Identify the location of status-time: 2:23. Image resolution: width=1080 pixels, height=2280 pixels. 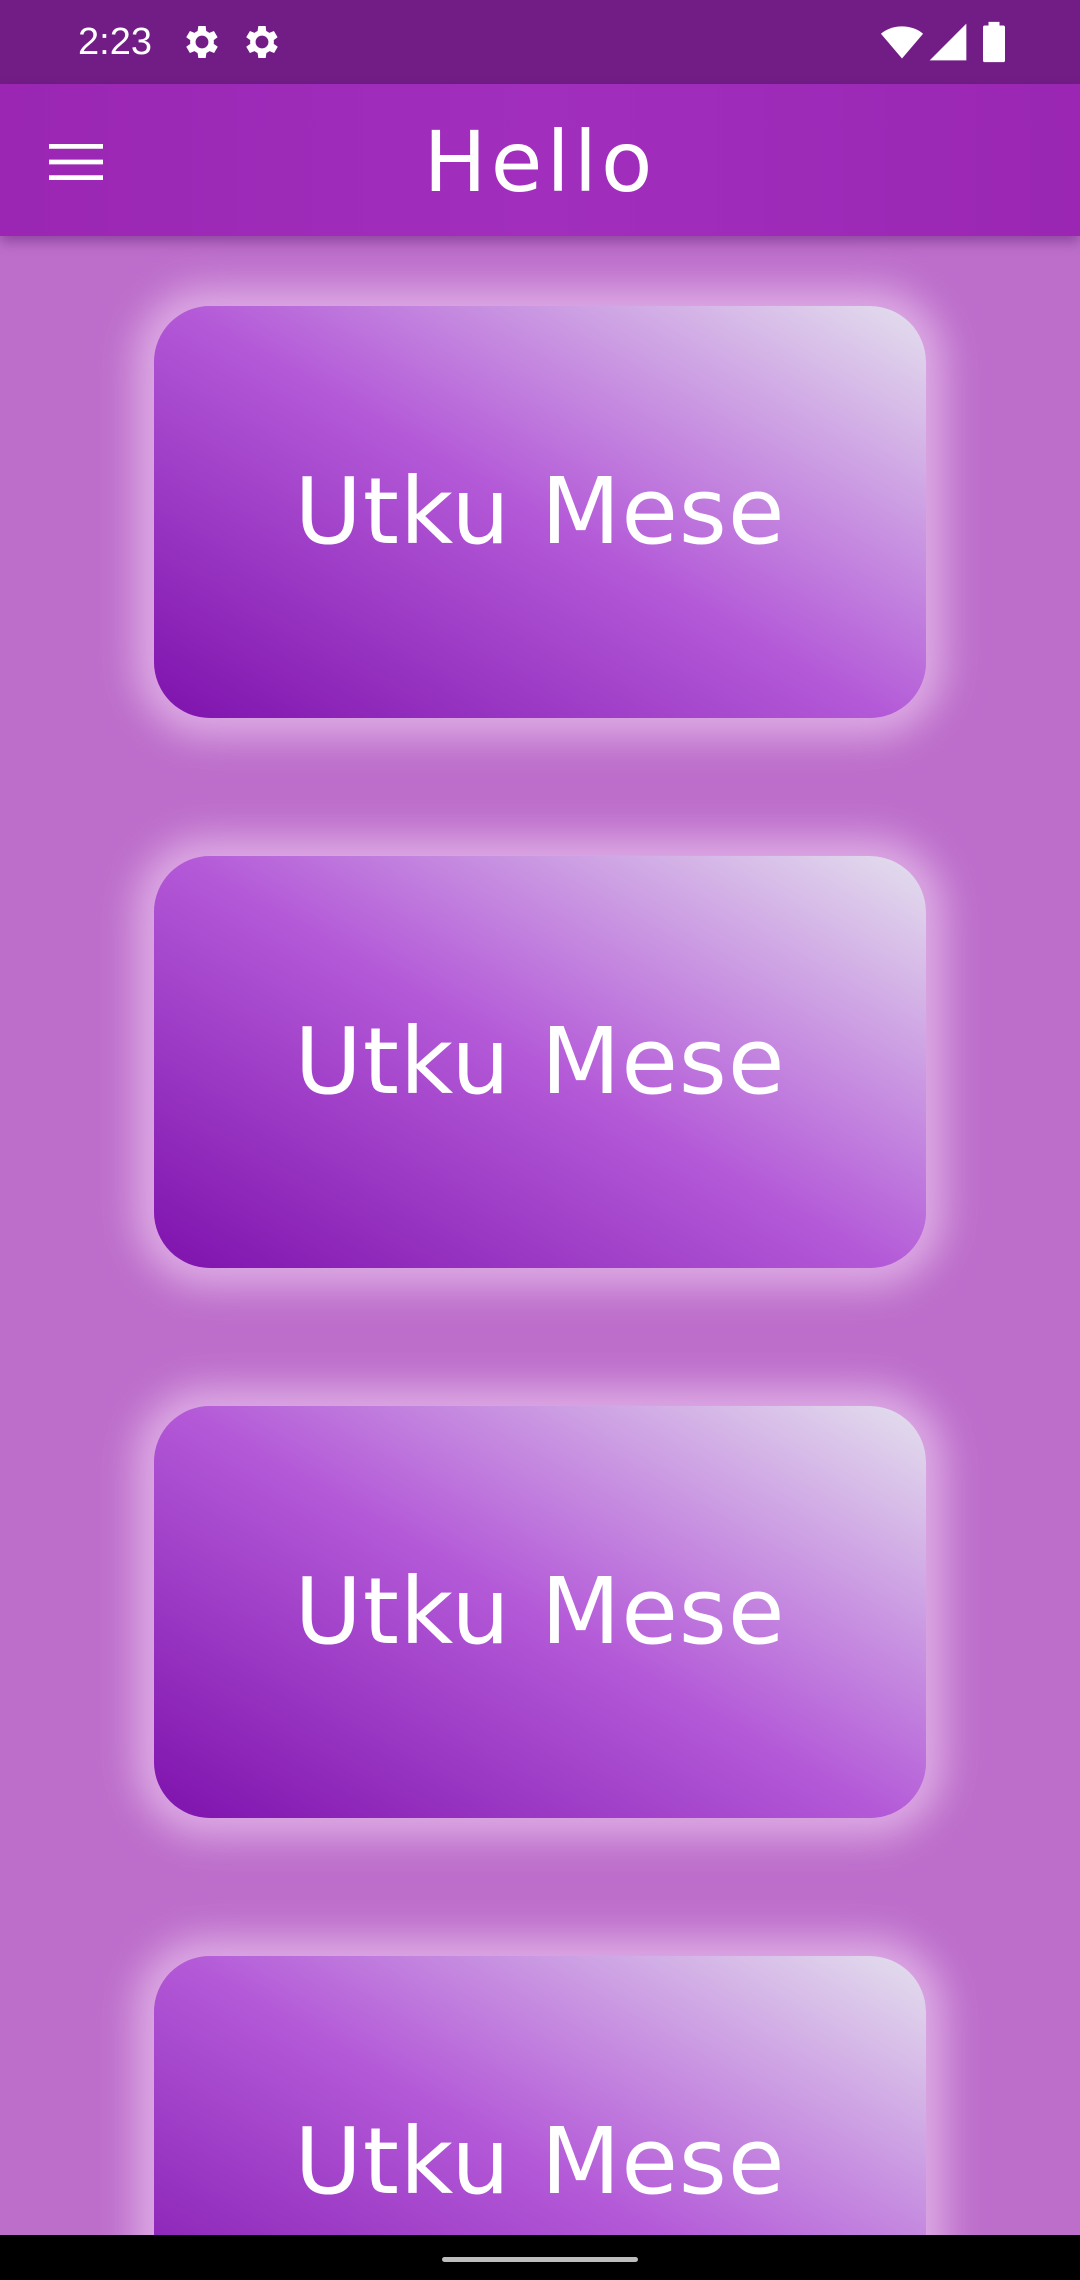
(115, 42).